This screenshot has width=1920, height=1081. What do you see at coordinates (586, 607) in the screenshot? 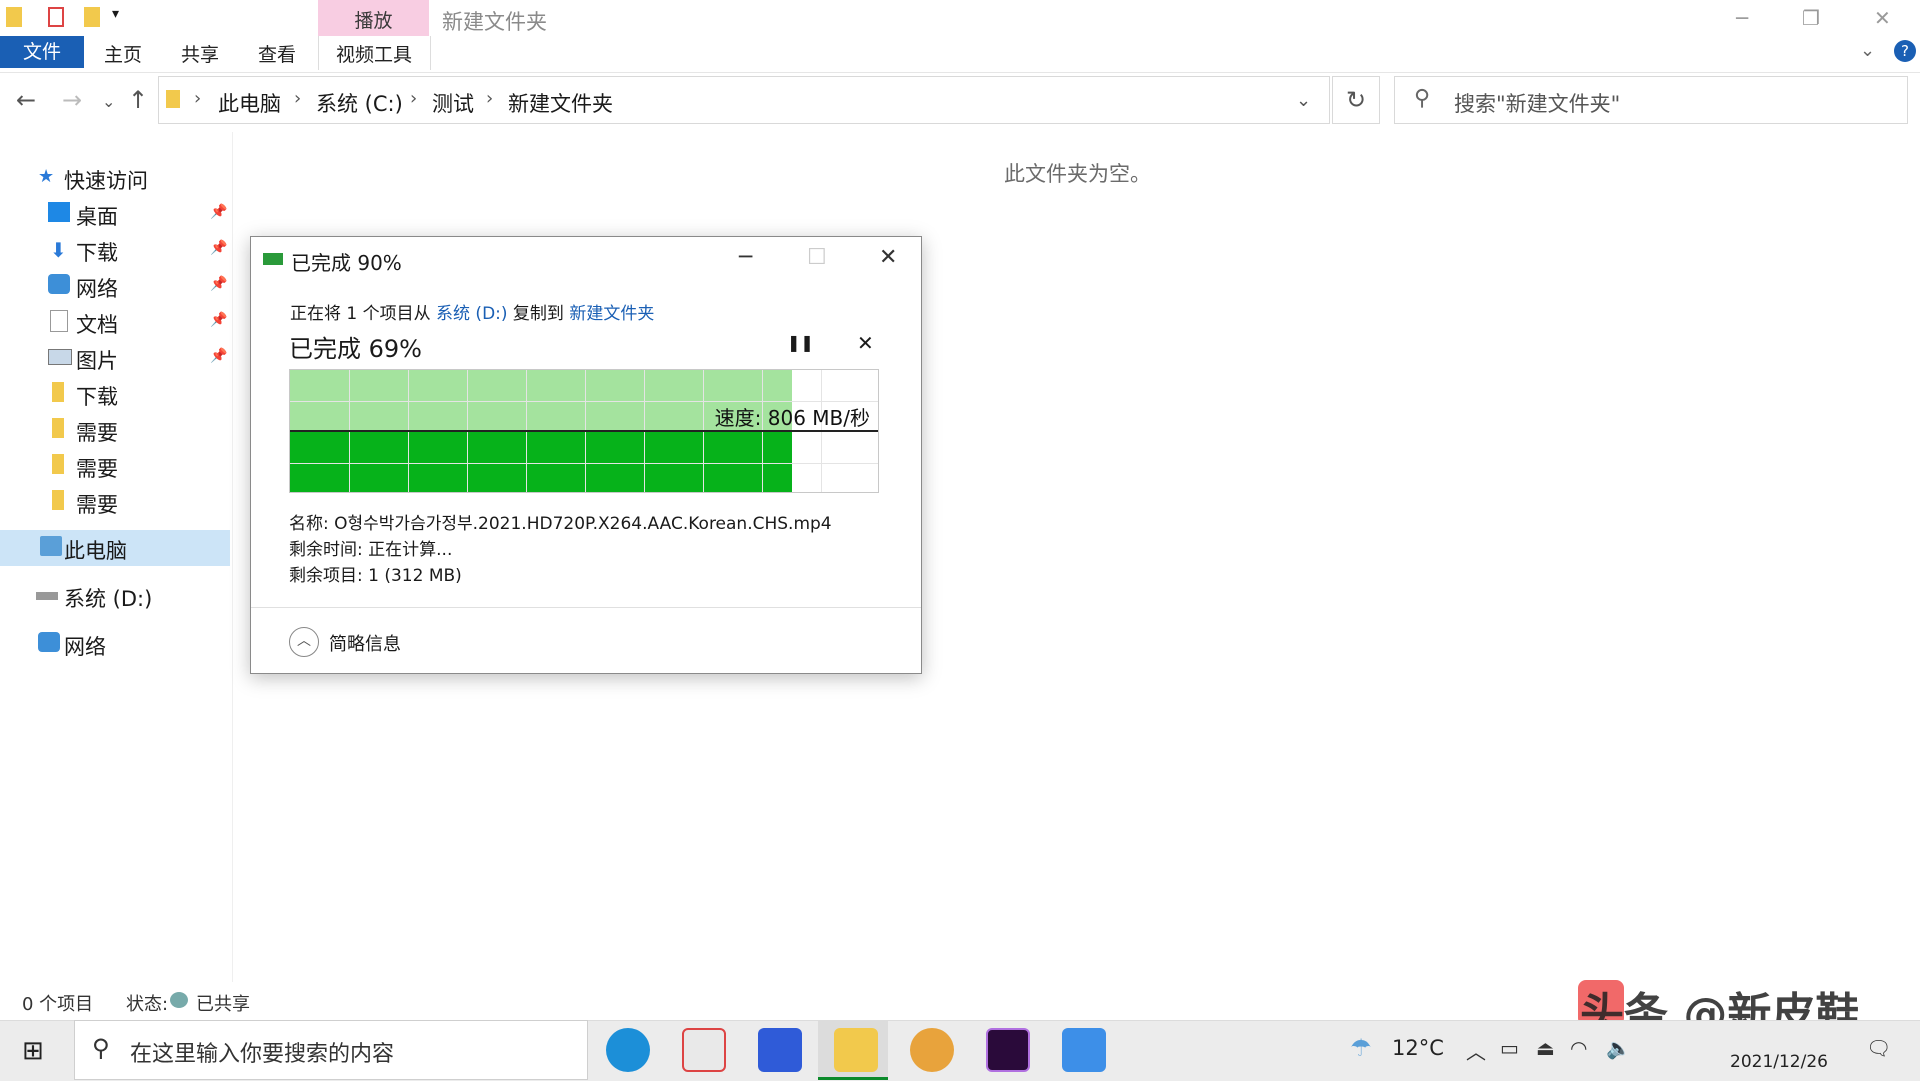
I see `dialog-divider` at bounding box center [586, 607].